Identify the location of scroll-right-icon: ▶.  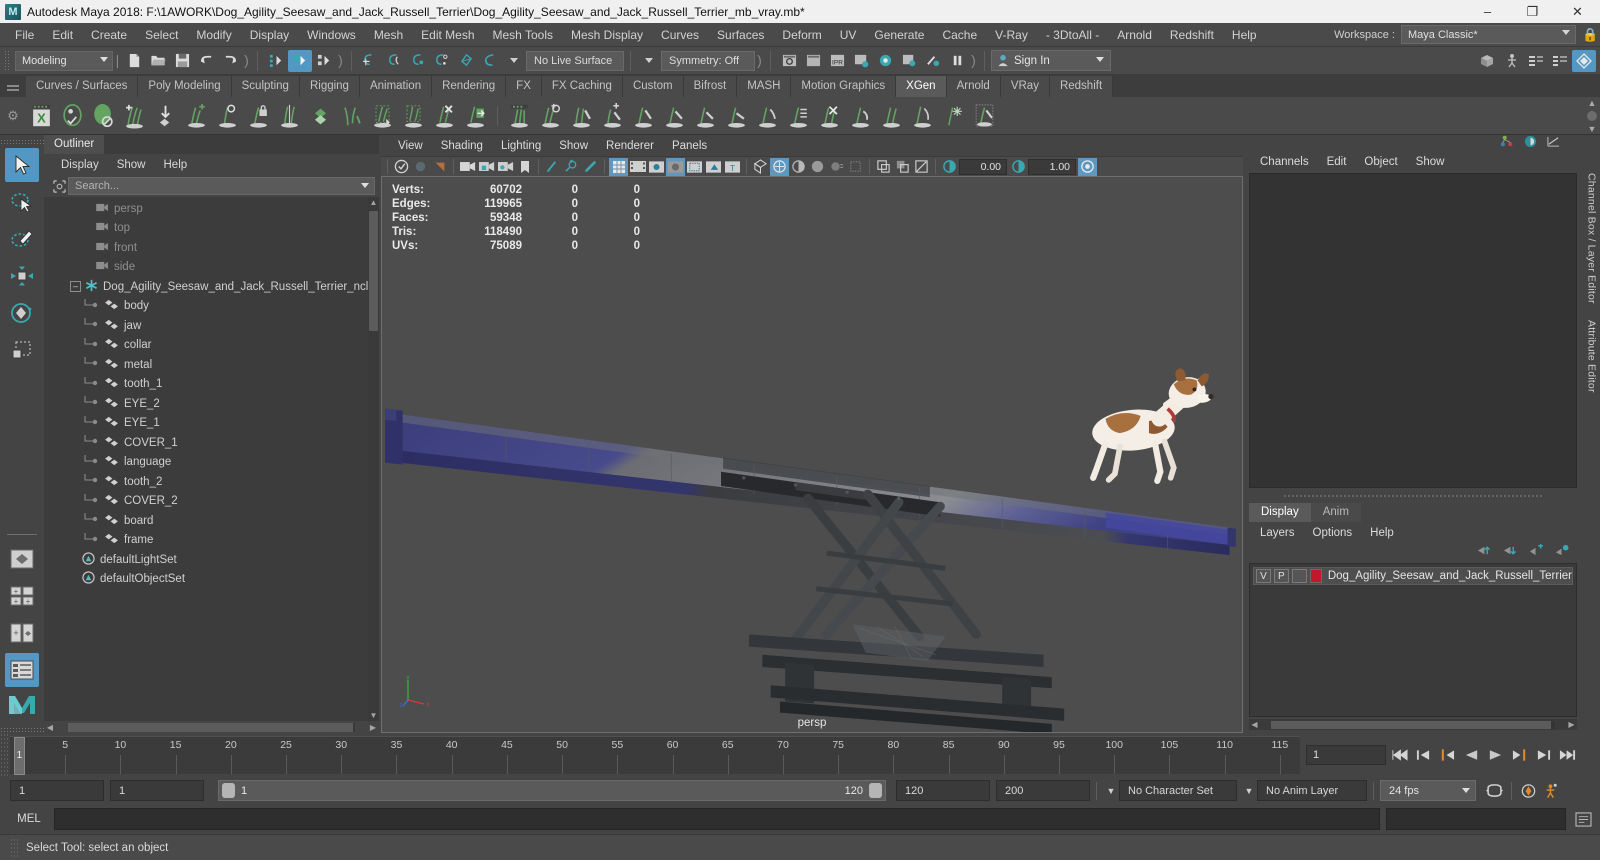
(373, 727).